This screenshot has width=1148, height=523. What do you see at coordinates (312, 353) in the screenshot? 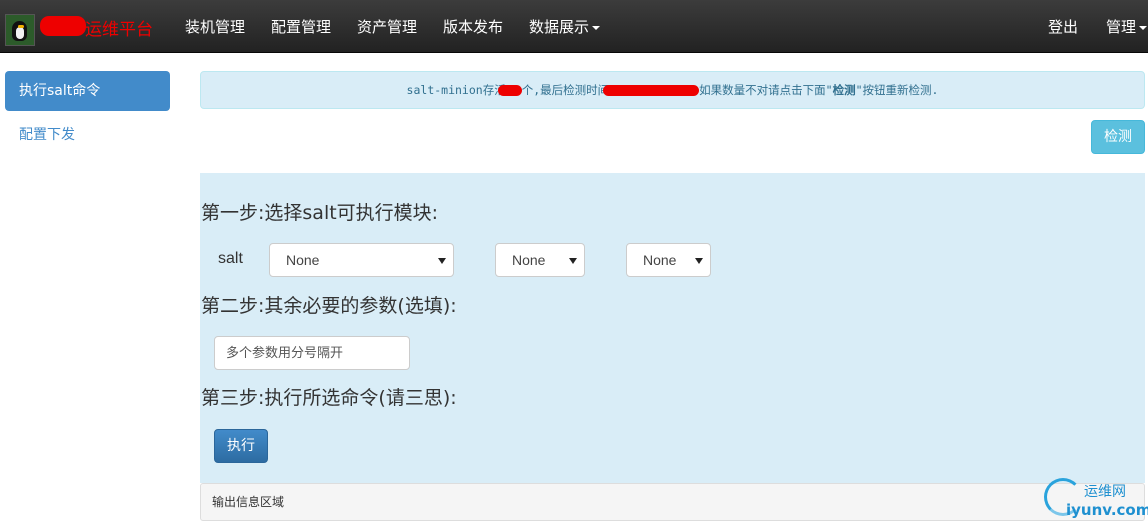
I see `params-input` at bounding box center [312, 353].